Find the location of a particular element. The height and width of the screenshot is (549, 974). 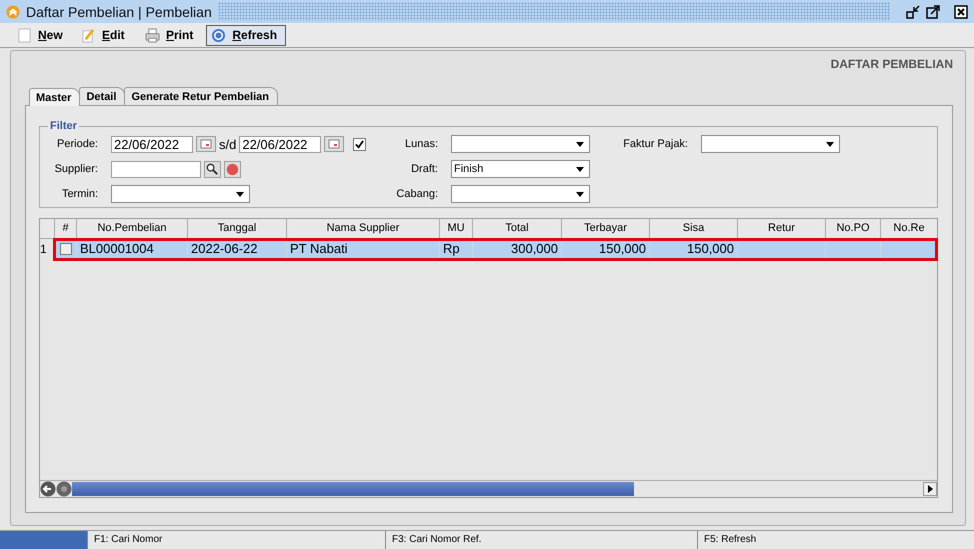

minimize-icon is located at coordinates (913, 11).